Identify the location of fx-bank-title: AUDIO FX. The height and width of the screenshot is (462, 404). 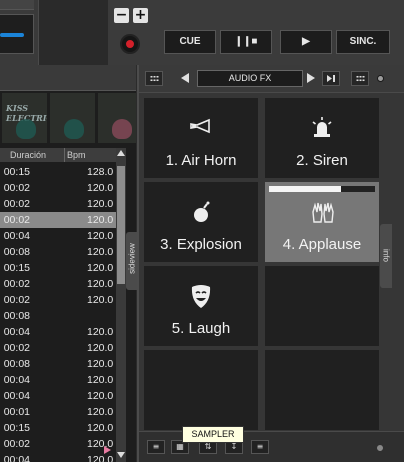
(250, 78).